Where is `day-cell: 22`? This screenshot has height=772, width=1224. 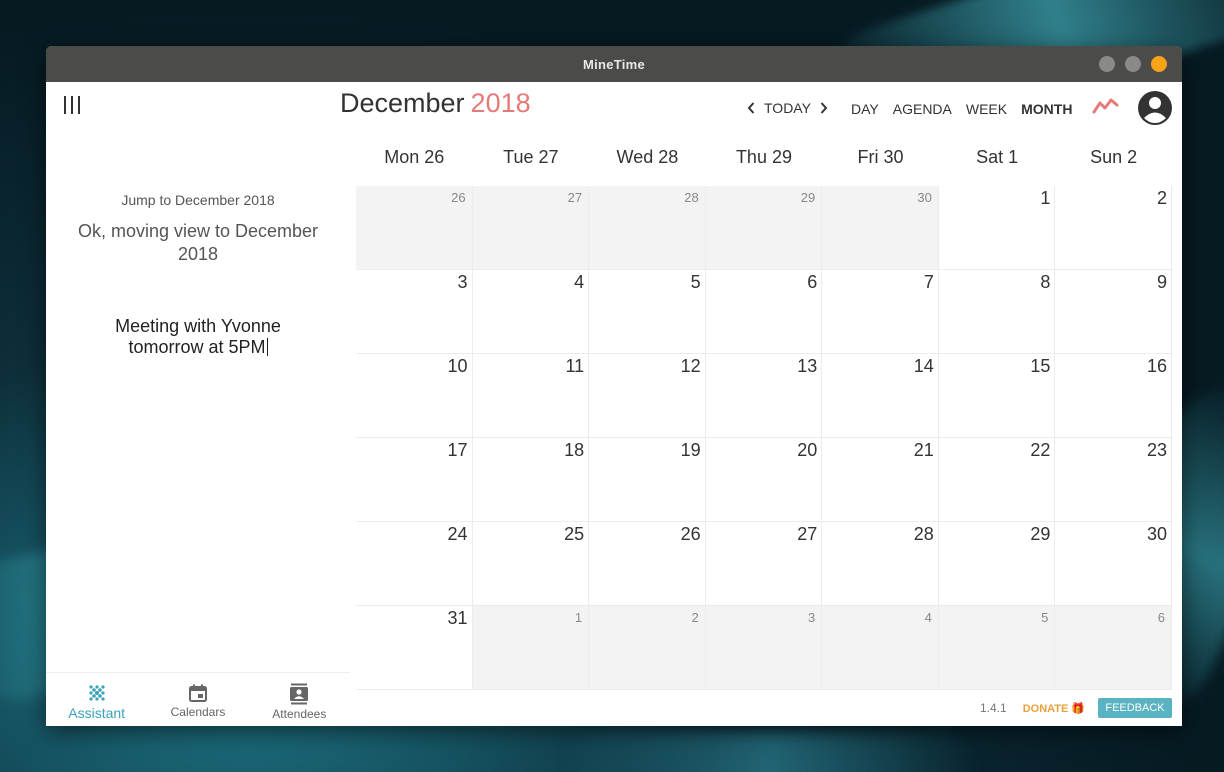
day-cell: 22 is located at coordinates (997, 480).